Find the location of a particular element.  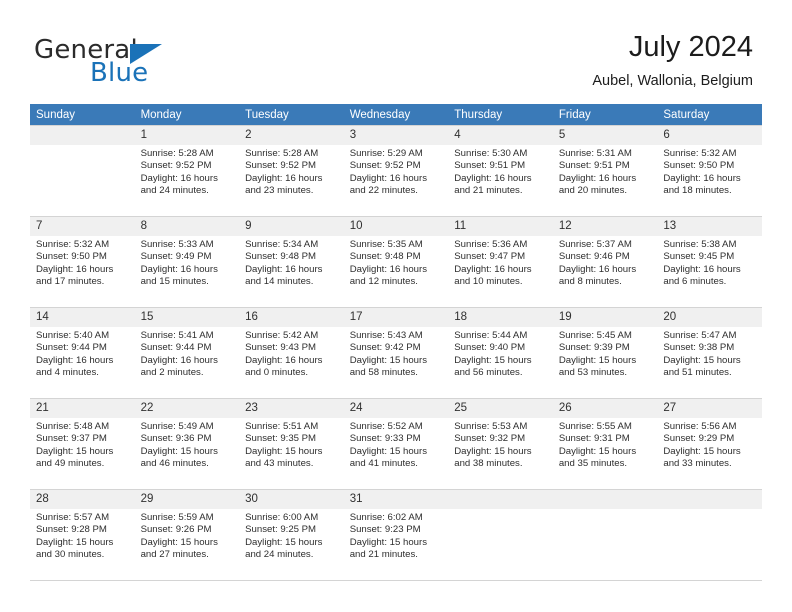

sunrise-text: Sunrise: 5:49 AM is located at coordinates (177, 426).